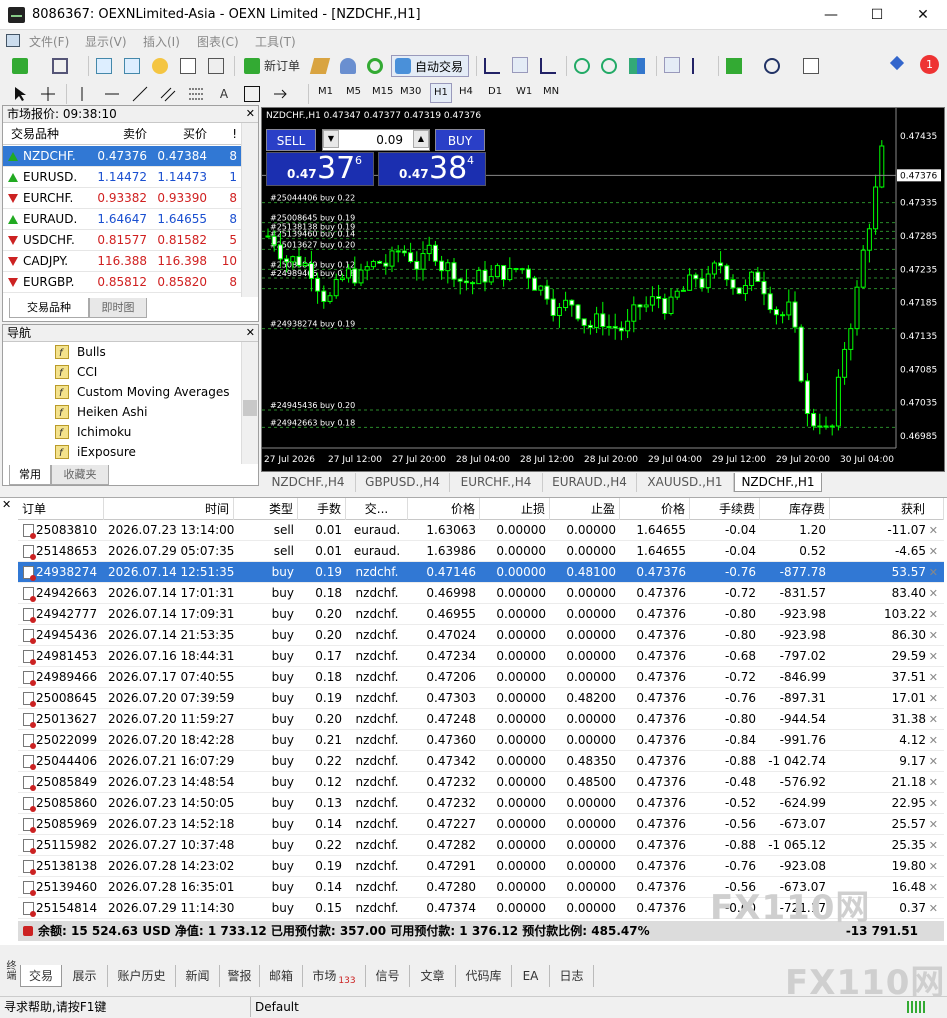 The width and height of the screenshot is (947, 1018). I want to click on header-ask: 买价, so click(195, 134).